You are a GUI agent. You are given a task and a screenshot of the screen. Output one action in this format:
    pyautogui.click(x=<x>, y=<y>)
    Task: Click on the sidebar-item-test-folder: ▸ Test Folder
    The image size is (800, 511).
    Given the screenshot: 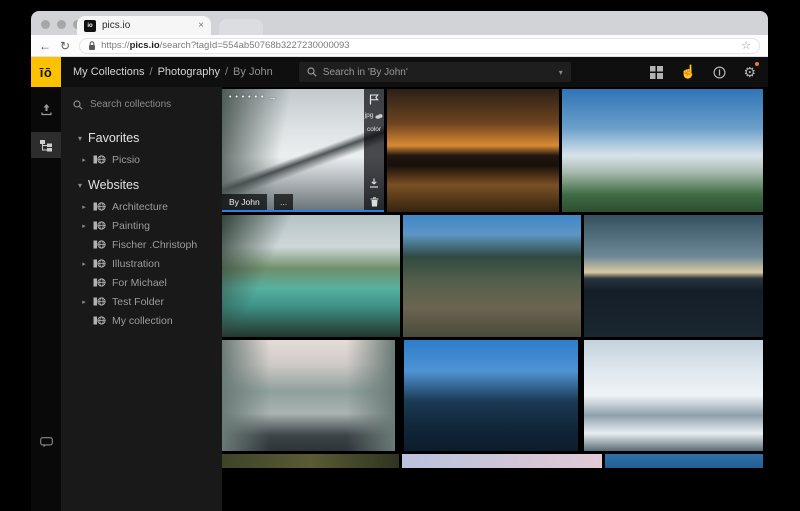 What is the action you would take?
    pyautogui.click(x=141, y=301)
    